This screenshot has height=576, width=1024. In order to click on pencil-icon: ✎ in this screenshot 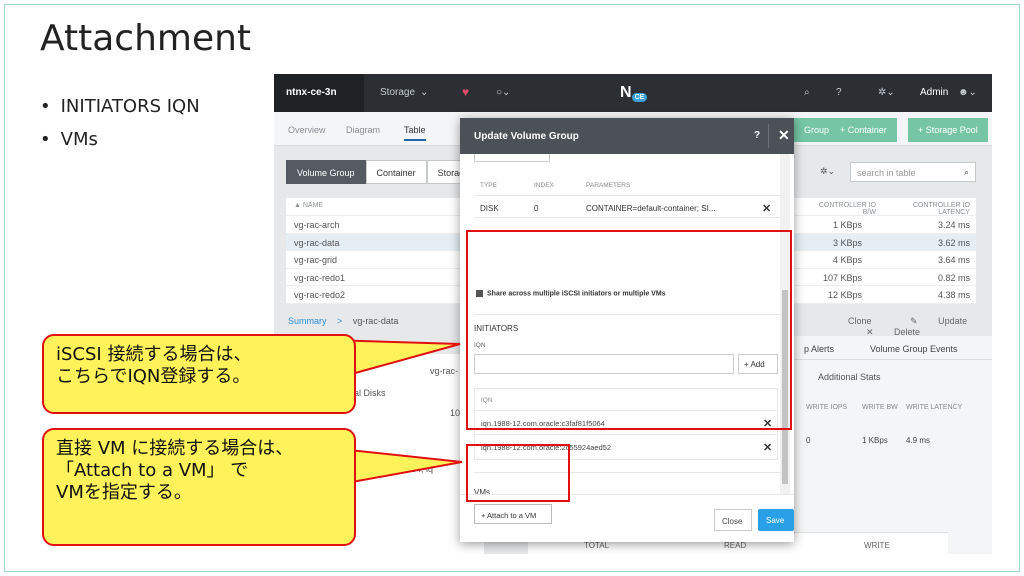, I will do `click(915, 321)`.